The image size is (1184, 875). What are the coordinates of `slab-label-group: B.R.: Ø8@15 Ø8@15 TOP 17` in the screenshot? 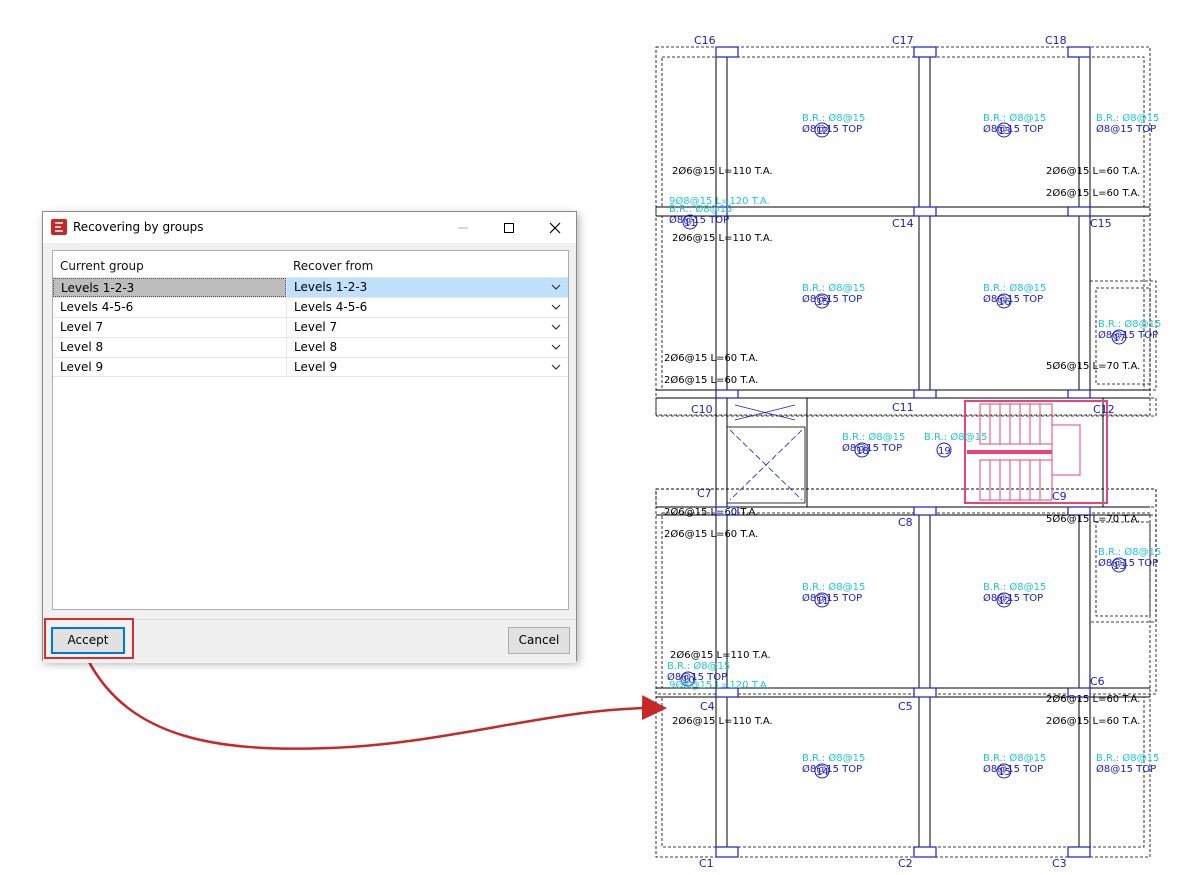 It's located at (1129, 331).